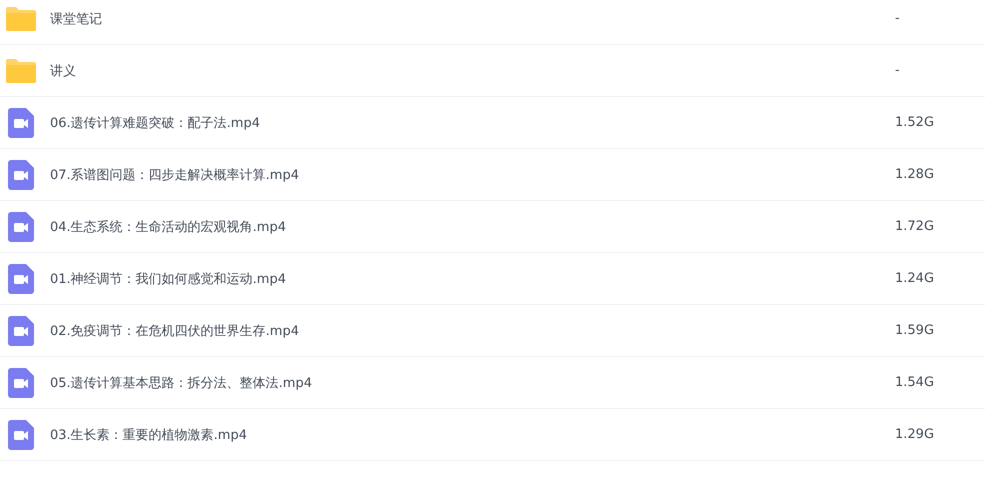  Describe the element at coordinates (175, 331) in the screenshot. I see `file-name: 02.免疫调节：在危机四伏的世界生存.mp4` at that location.